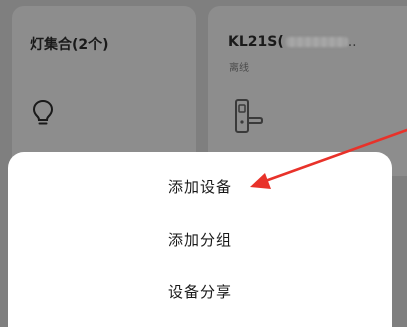  I want to click on add-group-option: 添加分组, so click(200, 239).